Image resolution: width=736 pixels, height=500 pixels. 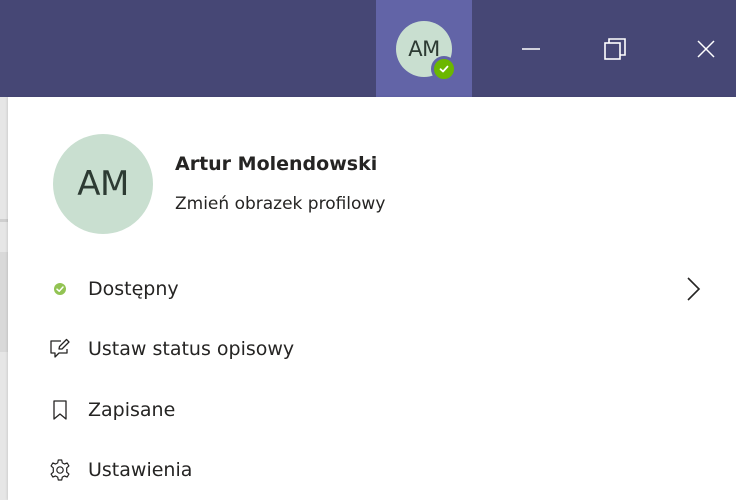 What do you see at coordinates (4, 298) in the screenshot?
I see `background-app-edge` at bounding box center [4, 298].